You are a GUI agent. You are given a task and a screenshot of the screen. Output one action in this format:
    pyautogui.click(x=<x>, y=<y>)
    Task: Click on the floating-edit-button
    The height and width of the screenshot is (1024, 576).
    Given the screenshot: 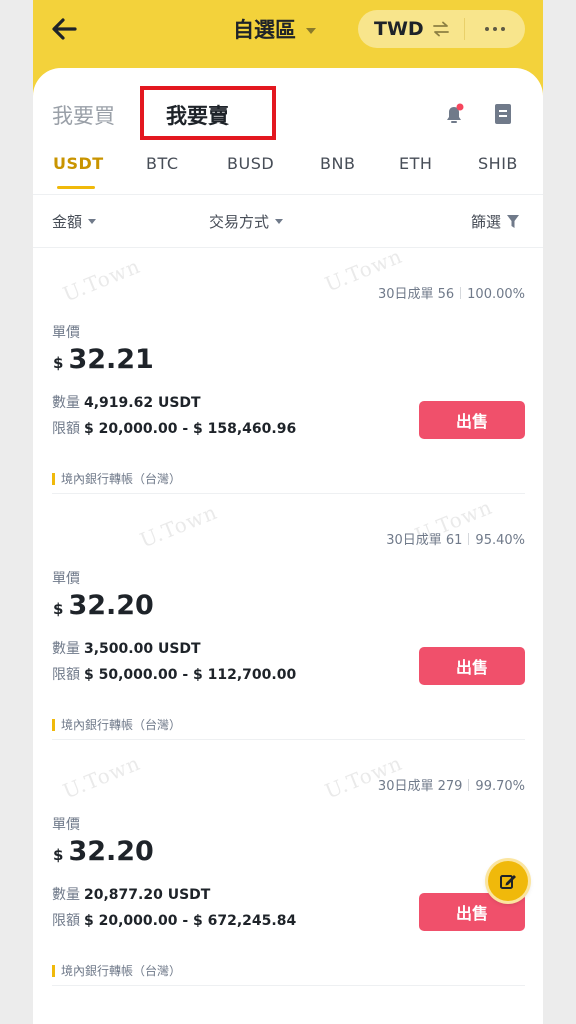 What is the action you would take?
    pyautogui.click(x=508, y=881)
    